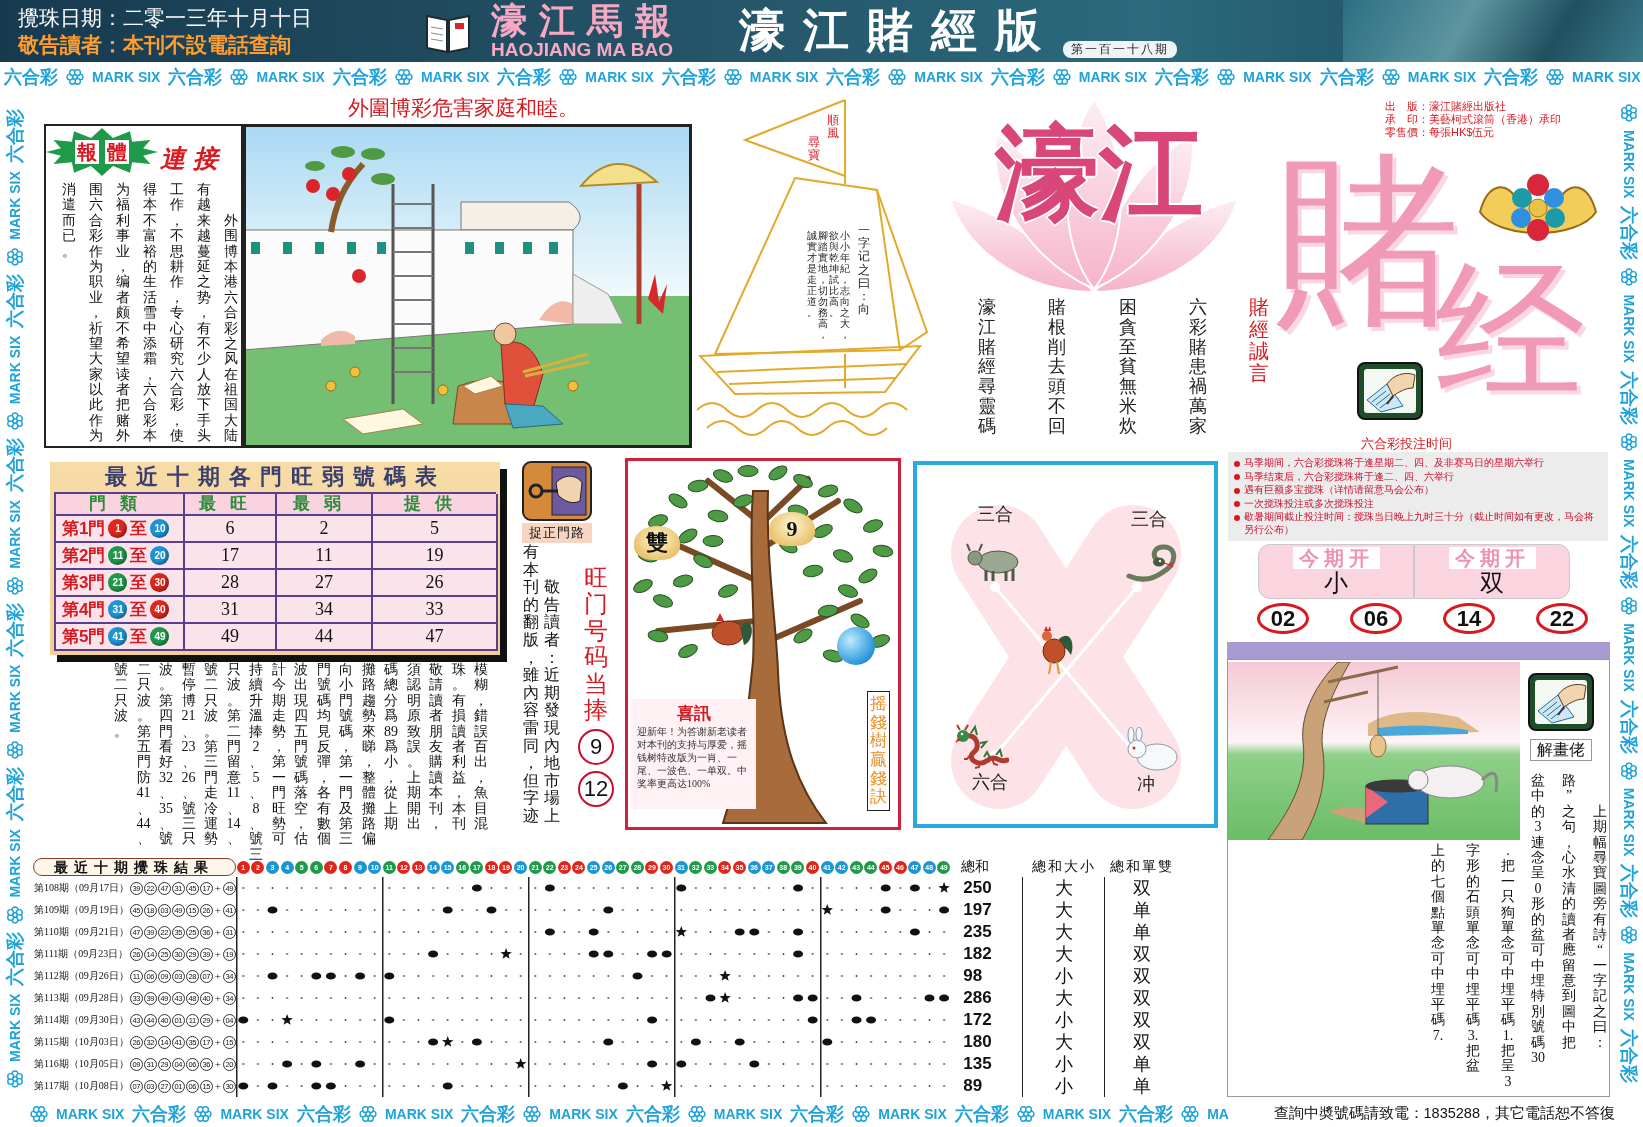 This screenshot has height=1127, width=1643. Describe the element at coordinates (977, 1042) in the screenshot. I see `sum-value: 180` at that location.